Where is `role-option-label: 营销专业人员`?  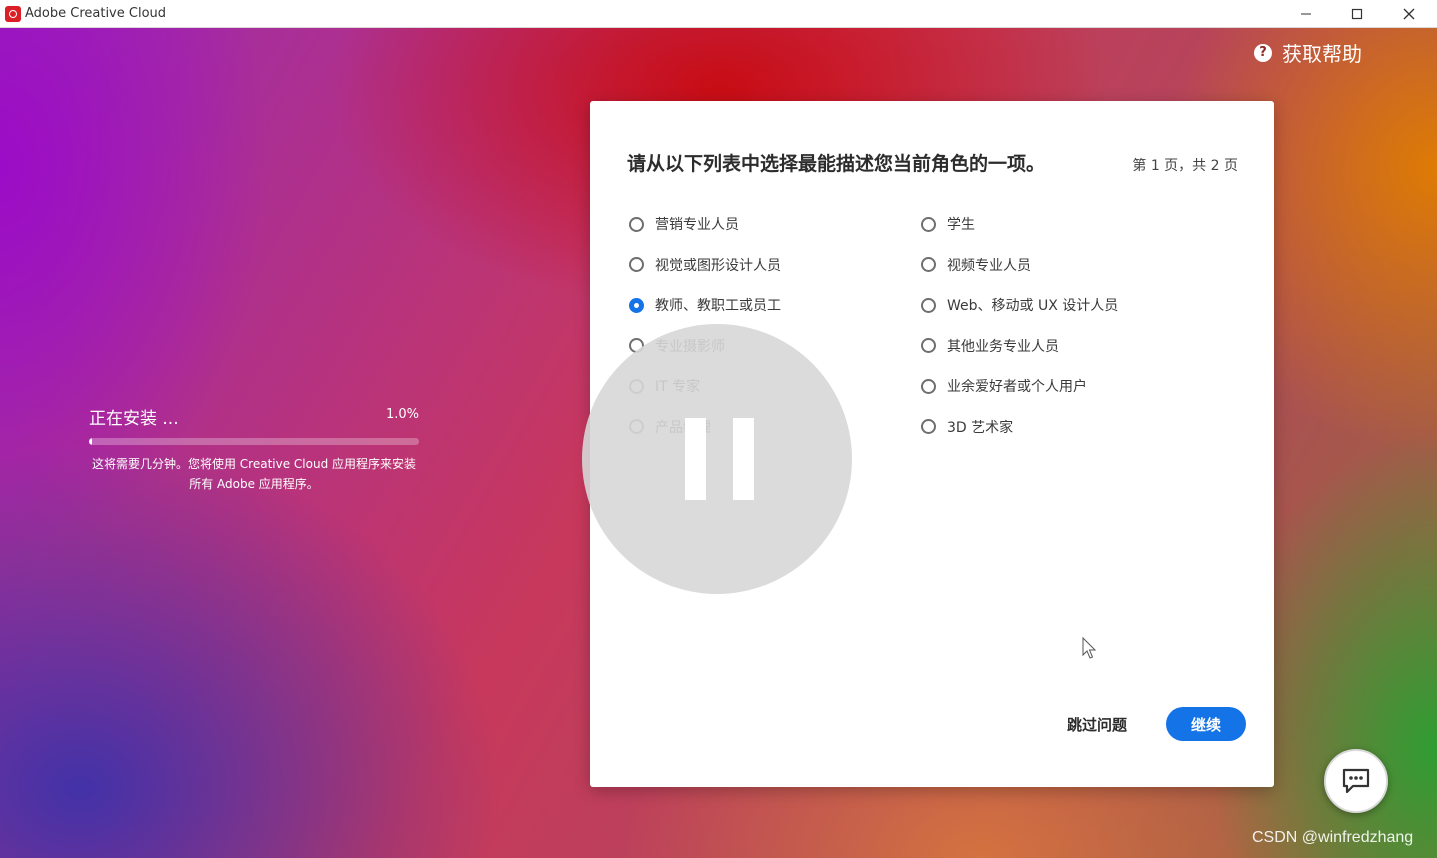
role-option-label: 营销专业人员 is located at coordinates (697, 225).